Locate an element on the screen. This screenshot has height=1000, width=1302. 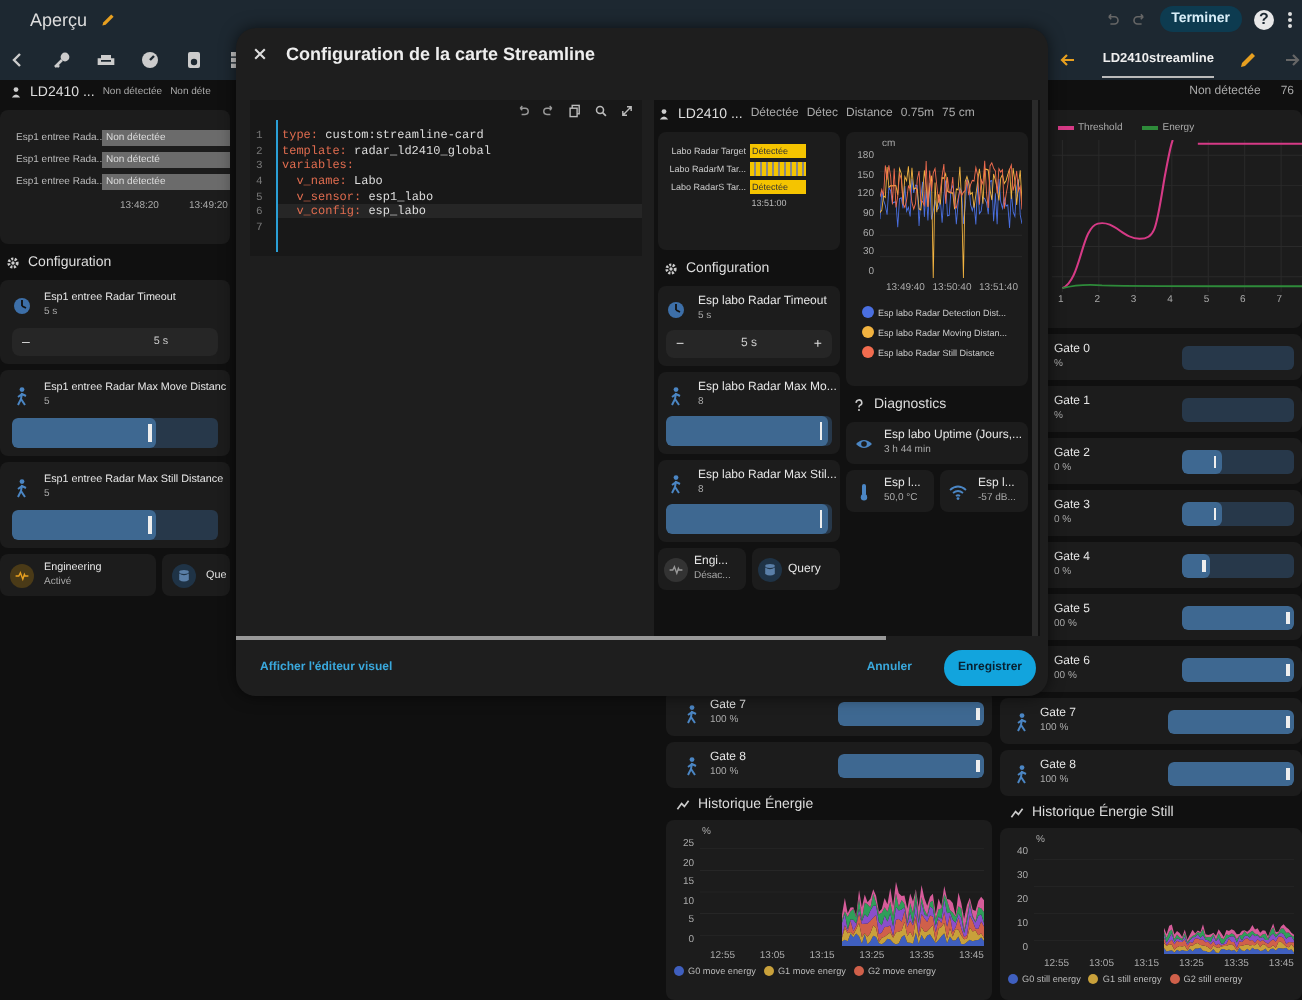
arrow-right-icon is located at coordinates (1292, 59).